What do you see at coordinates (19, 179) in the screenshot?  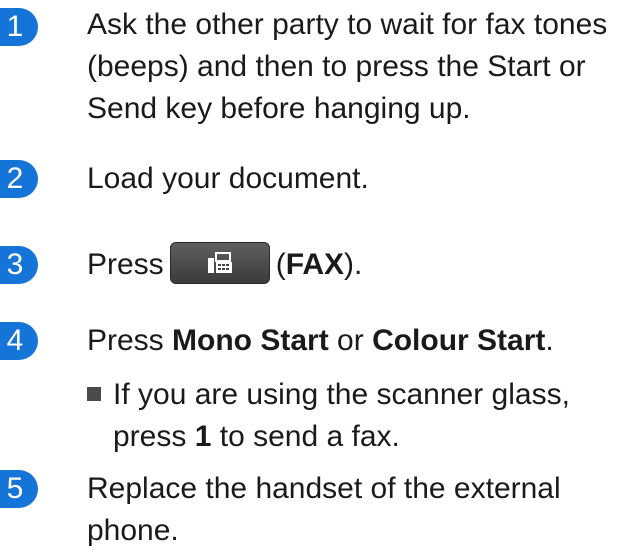 I see `step-number-badge: 2` at bounding box center [19, 179].